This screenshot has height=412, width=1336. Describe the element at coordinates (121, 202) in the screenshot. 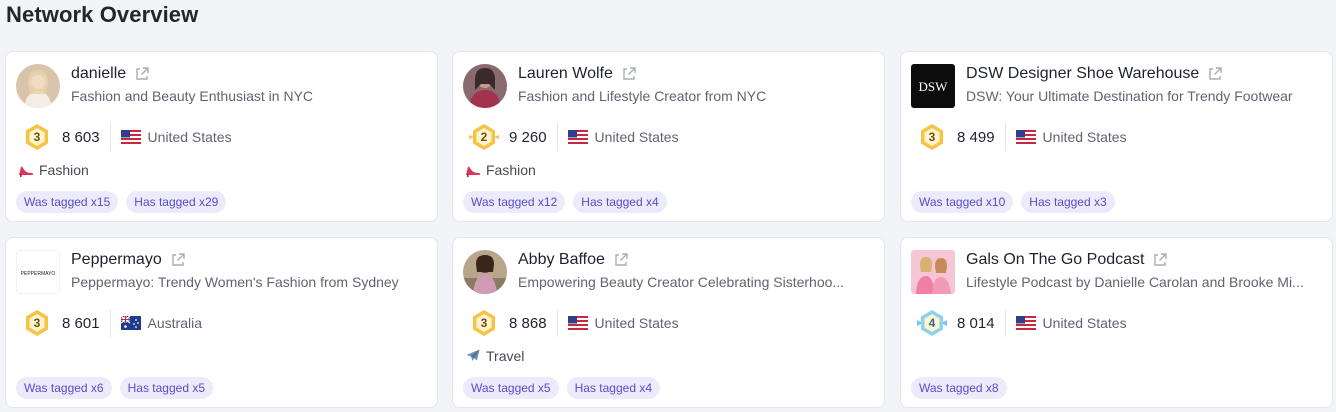

I see `tag-stats: Was tagged x15 Has tagged x29` at that location.